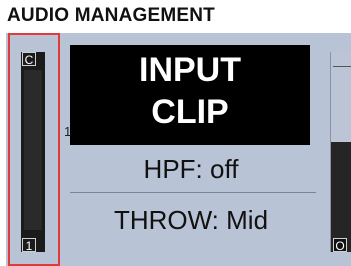 This screenshot has width=351, height=266. What do you see at coordinates (111, 15) in the screenshot?
I see `page-title: AUDIO MANAGEMENT` at bounding box center [111, 15].